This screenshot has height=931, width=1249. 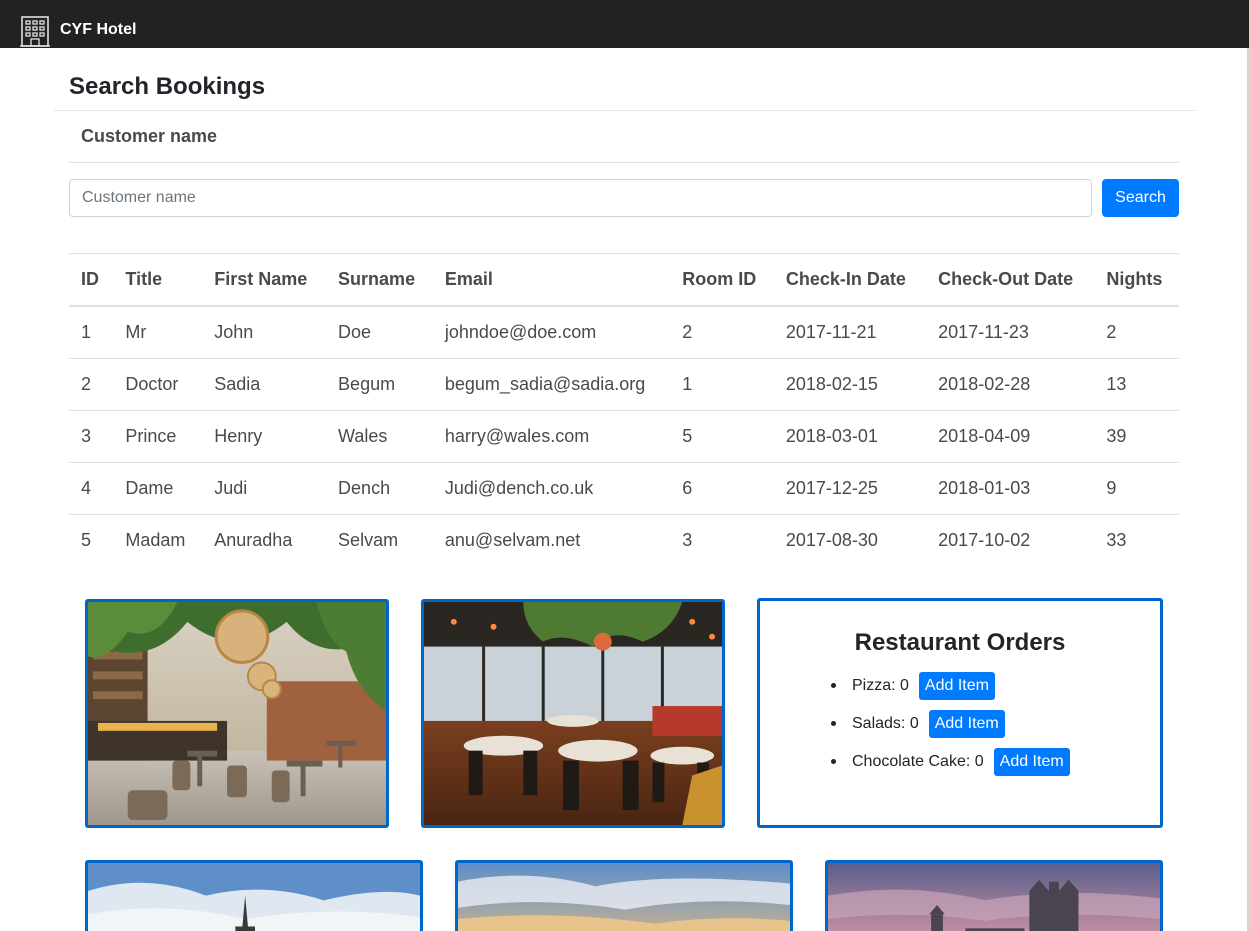 What do you see at coordinates (379, 539) in the screenshot?
I see `cell-surname: Selvam` at bounding box center [379, 539].